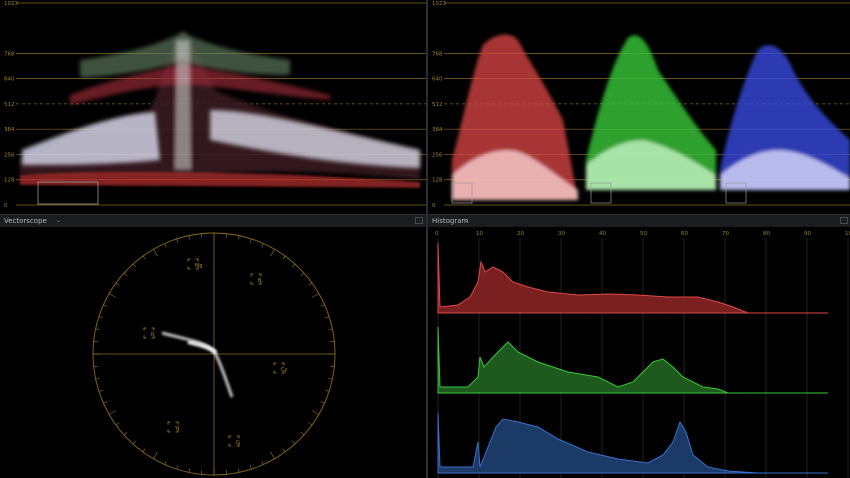 Image resolution: width=850 pixels, height=478 pixels. Describe the element at coordinates (785, 118) in the screenshot. I see `parade-blue-trace` at that location.